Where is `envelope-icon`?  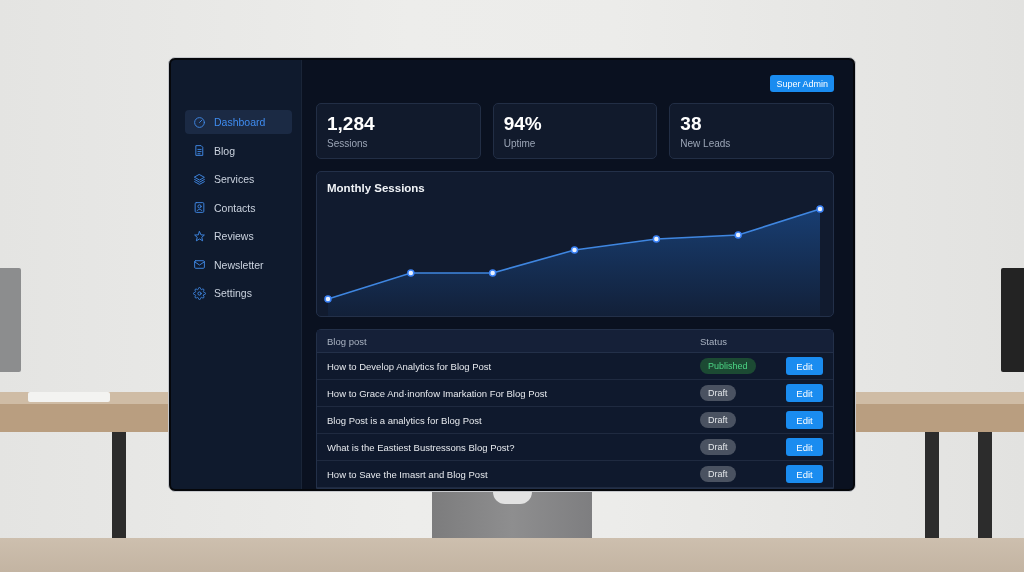
envelope-icon is located at coordinates (199, 264).